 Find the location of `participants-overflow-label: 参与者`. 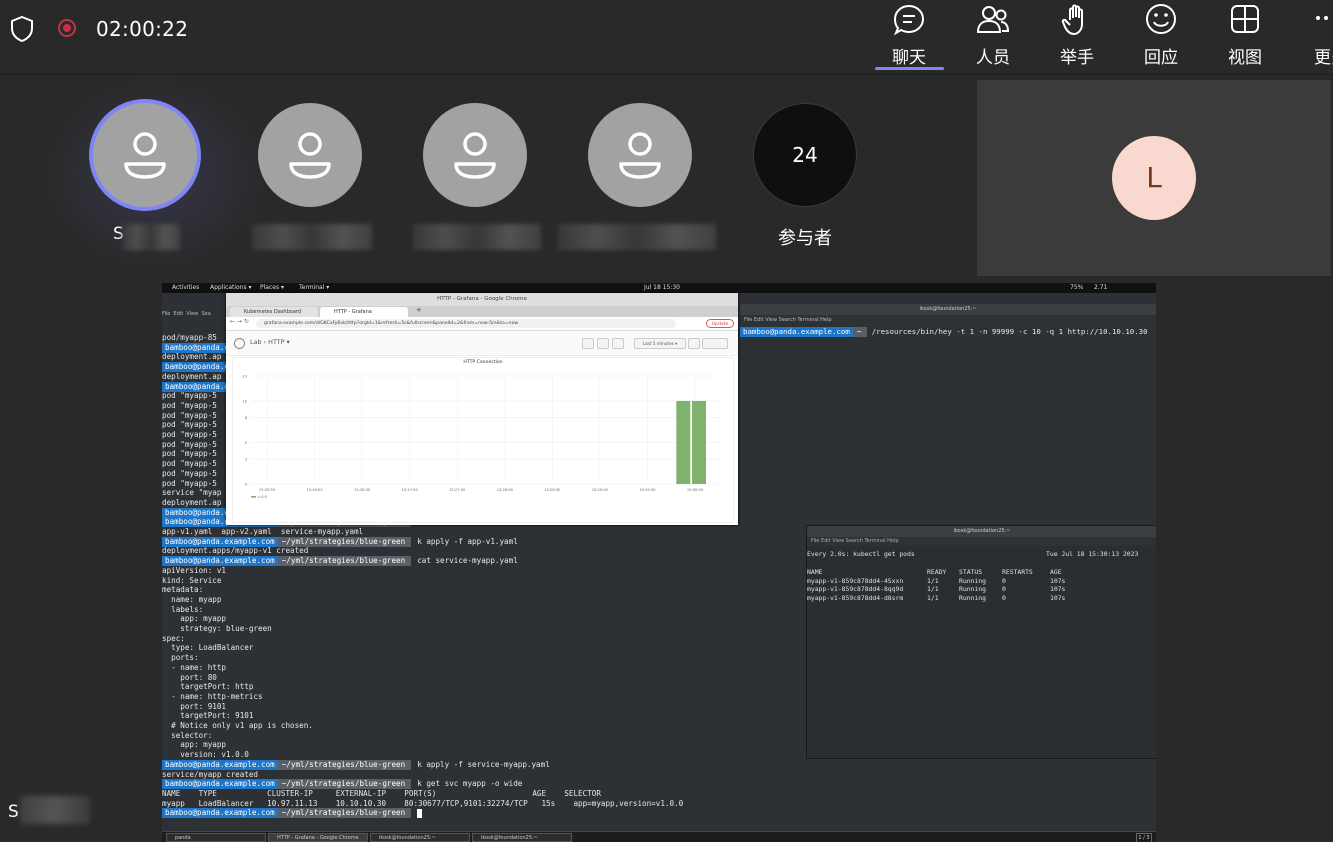

participants-overflow-label: 参与者 is located at coordinates (805, 238).